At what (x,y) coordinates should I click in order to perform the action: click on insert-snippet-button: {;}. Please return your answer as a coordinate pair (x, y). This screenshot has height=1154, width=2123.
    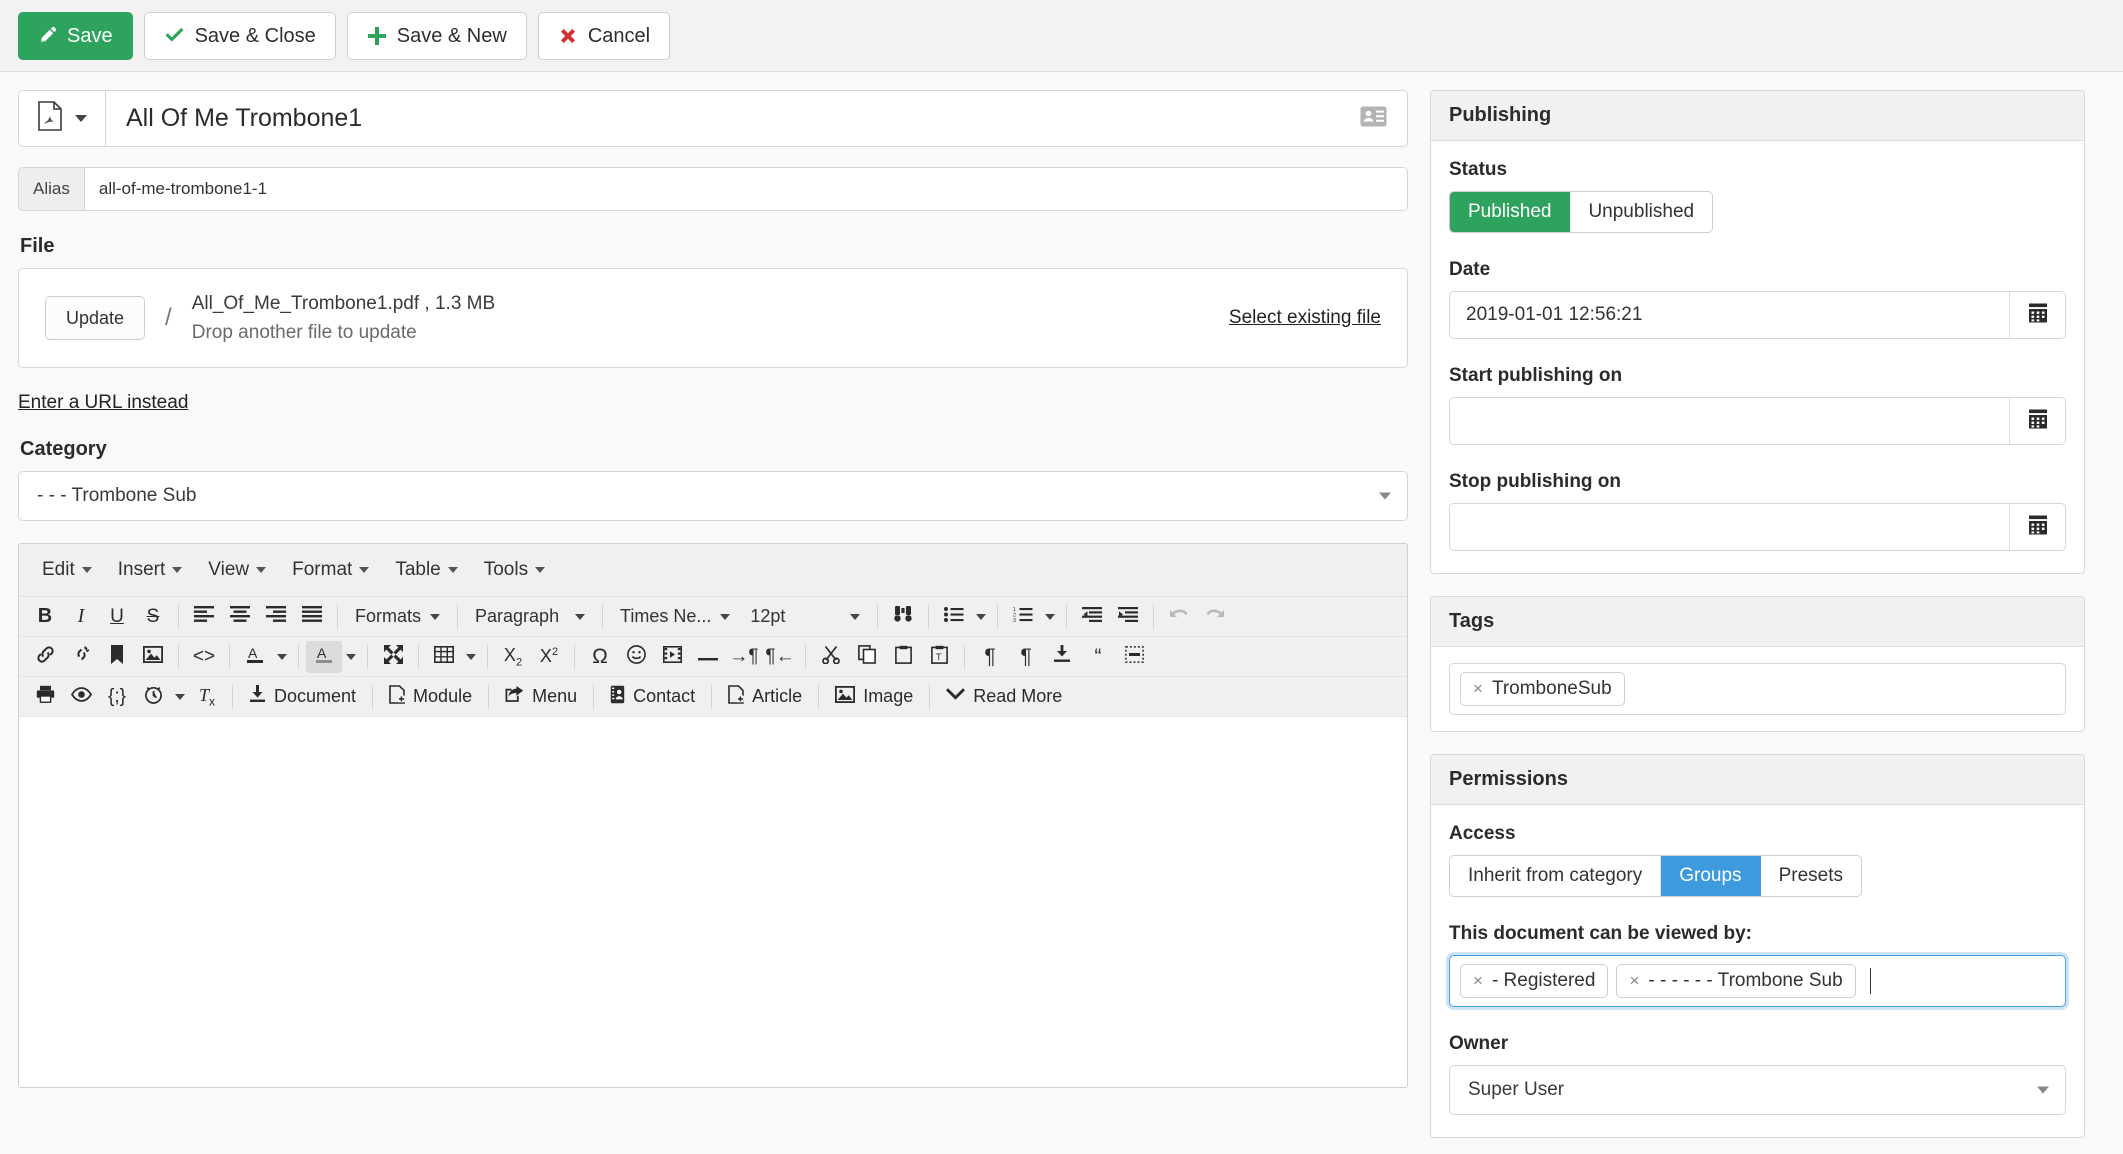
    Looking at the image, I should click on (117, 697).